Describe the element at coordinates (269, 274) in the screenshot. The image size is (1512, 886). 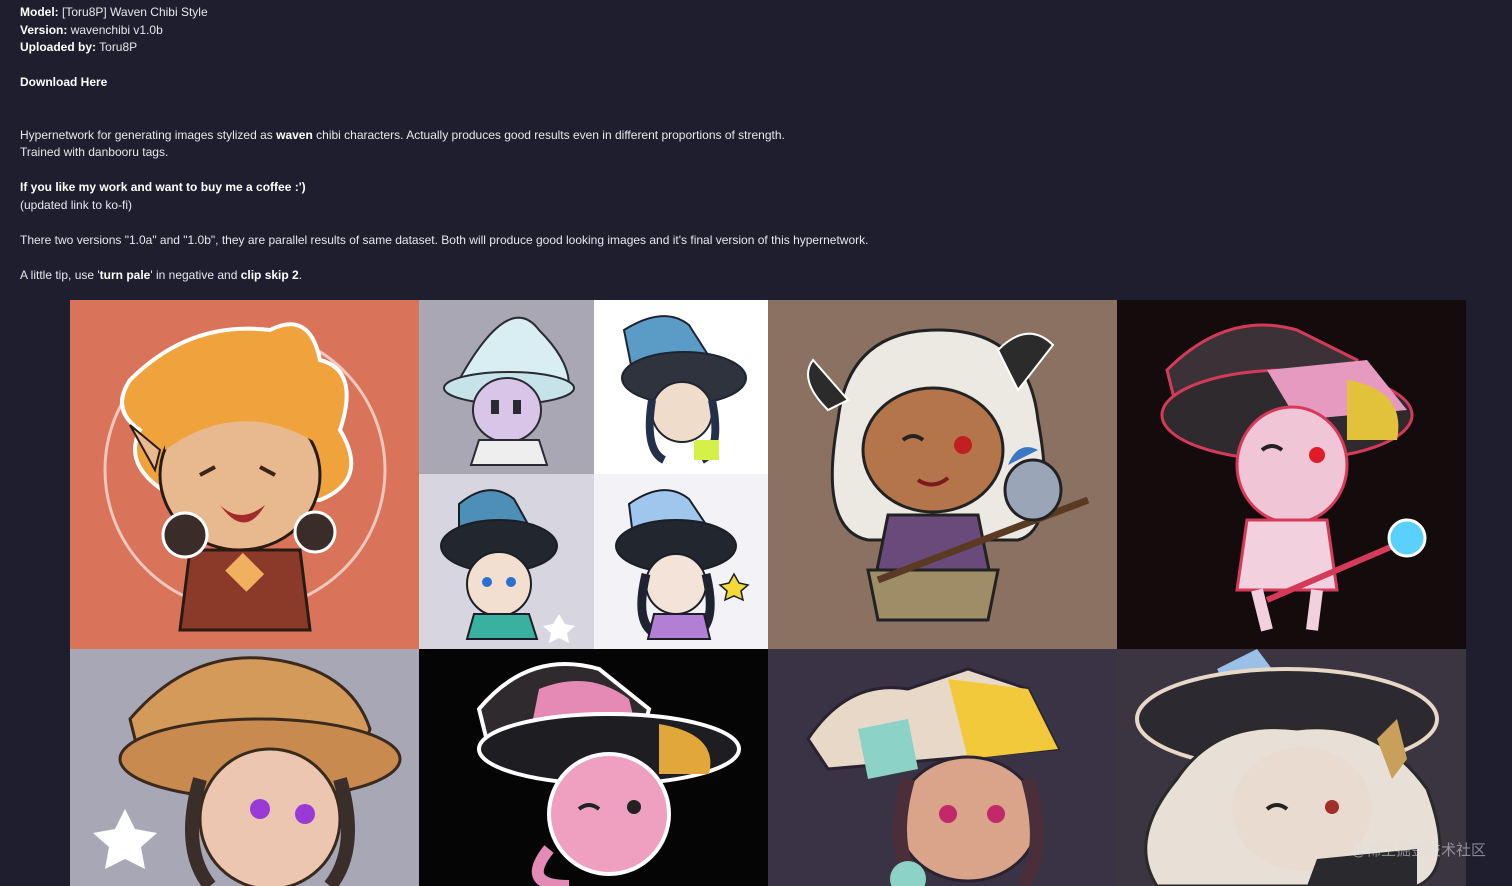
I see `tip-clip-skip: clip skip 2` at that location.